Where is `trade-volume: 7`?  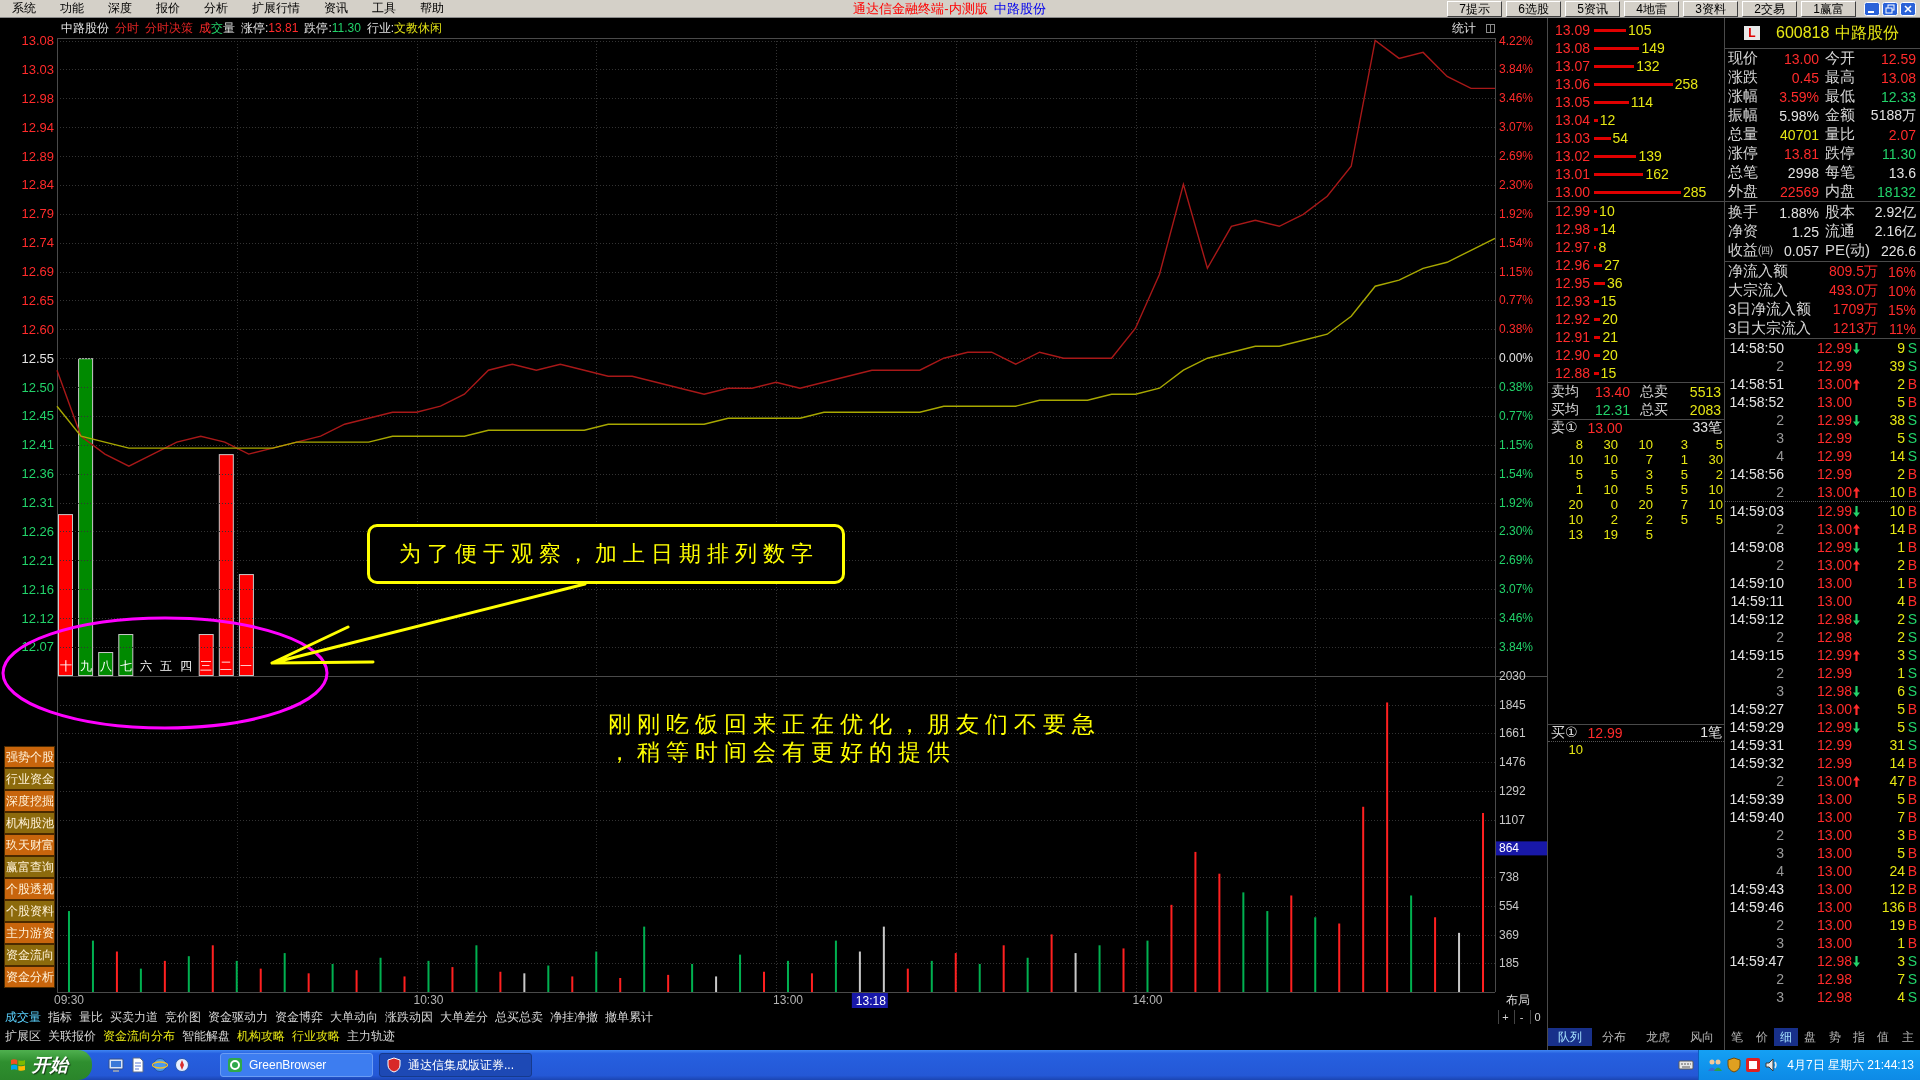
trade-volume: 7 is located at coordinates (1901, 817).